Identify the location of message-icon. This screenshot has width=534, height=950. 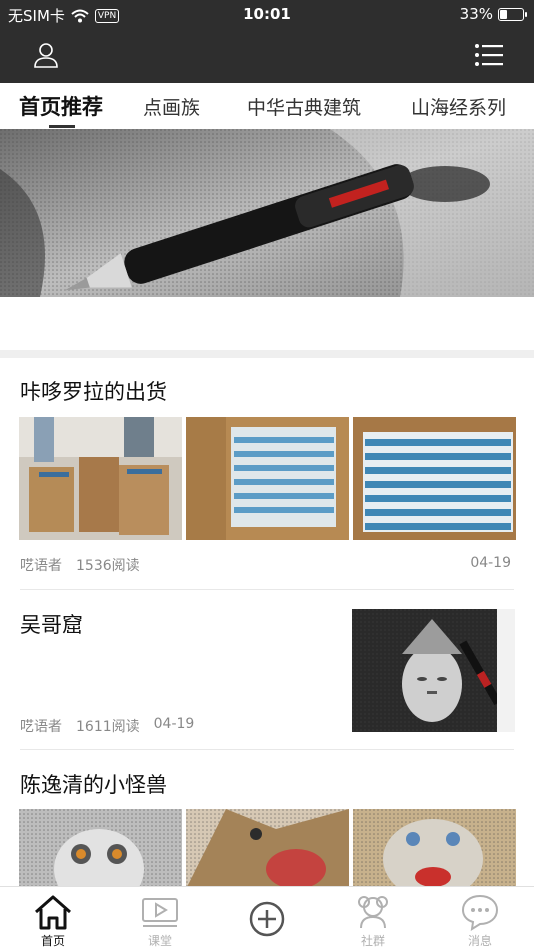
(480, 912).